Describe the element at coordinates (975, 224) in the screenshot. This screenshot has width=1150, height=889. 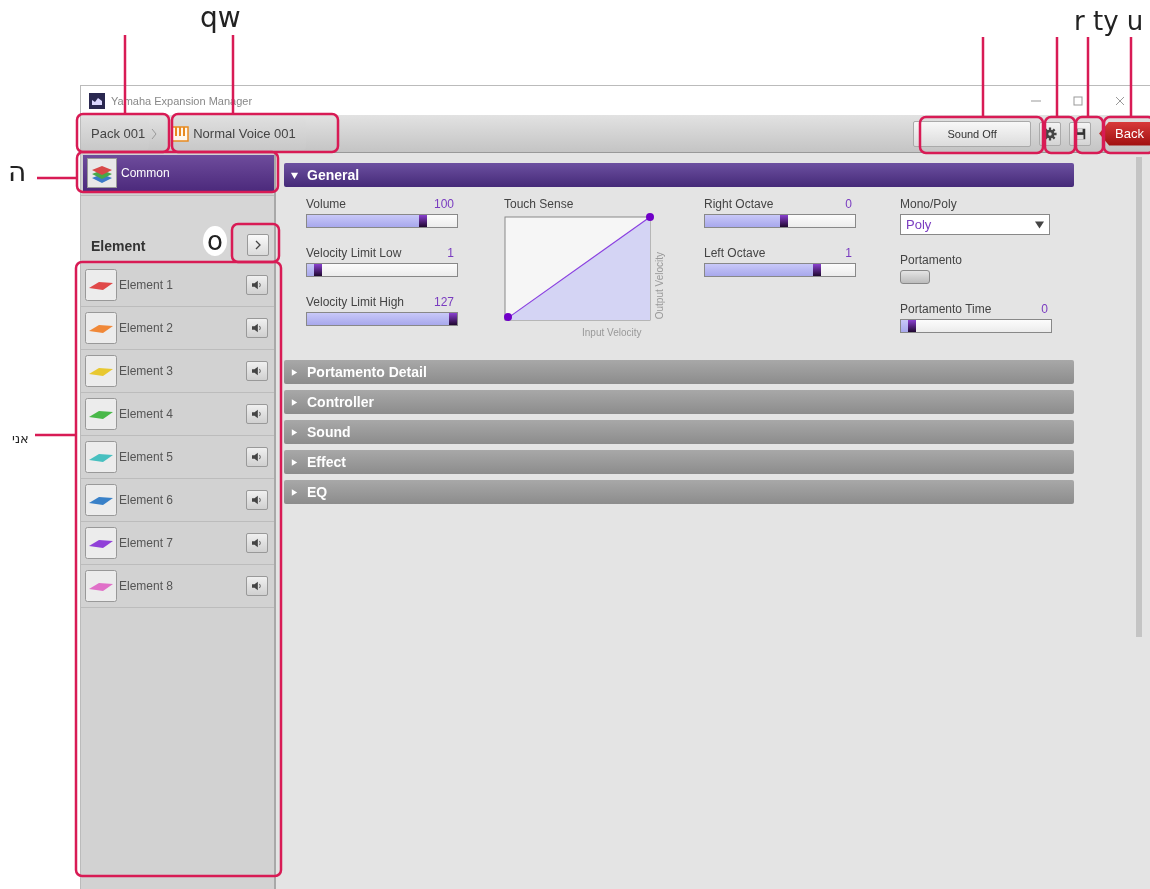
I see `mono-poly-dropdown: Poly` at that location.